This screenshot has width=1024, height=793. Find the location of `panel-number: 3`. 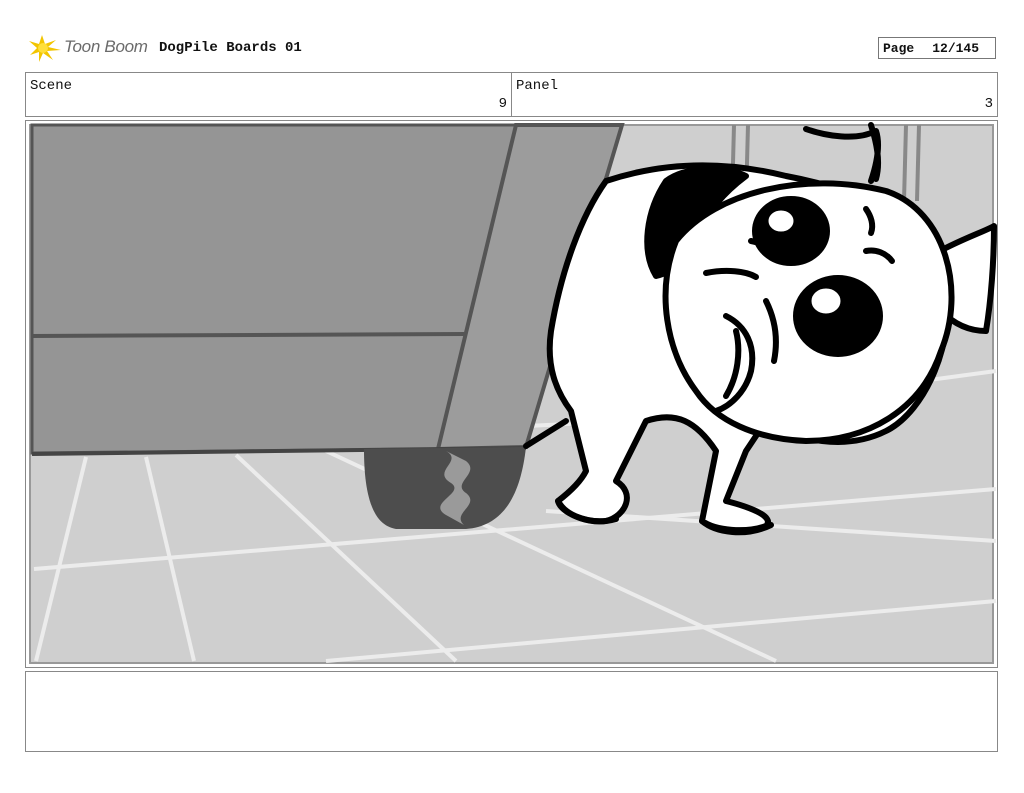

panel-number: 3 is located at coordinates (988, 104).